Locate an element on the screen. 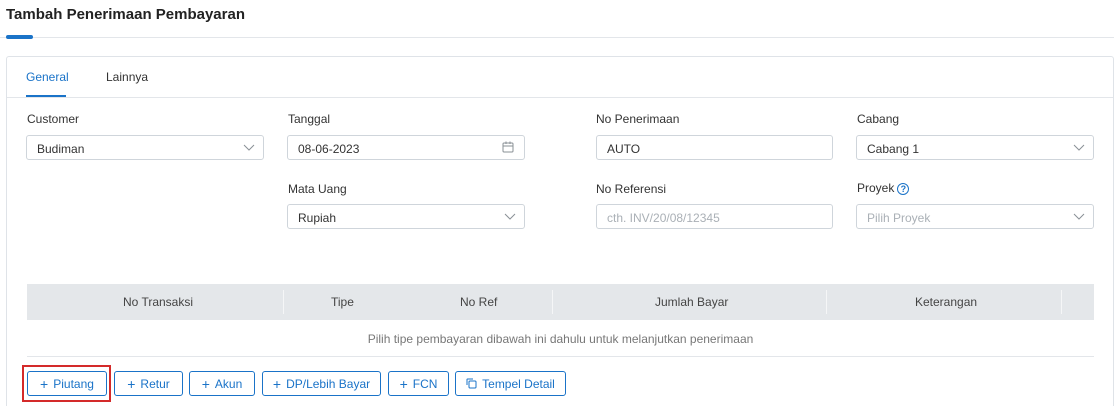 The height and width of the screenshot is (406, 1118). customer-value: Budiman is located at coordinates (61, 149).